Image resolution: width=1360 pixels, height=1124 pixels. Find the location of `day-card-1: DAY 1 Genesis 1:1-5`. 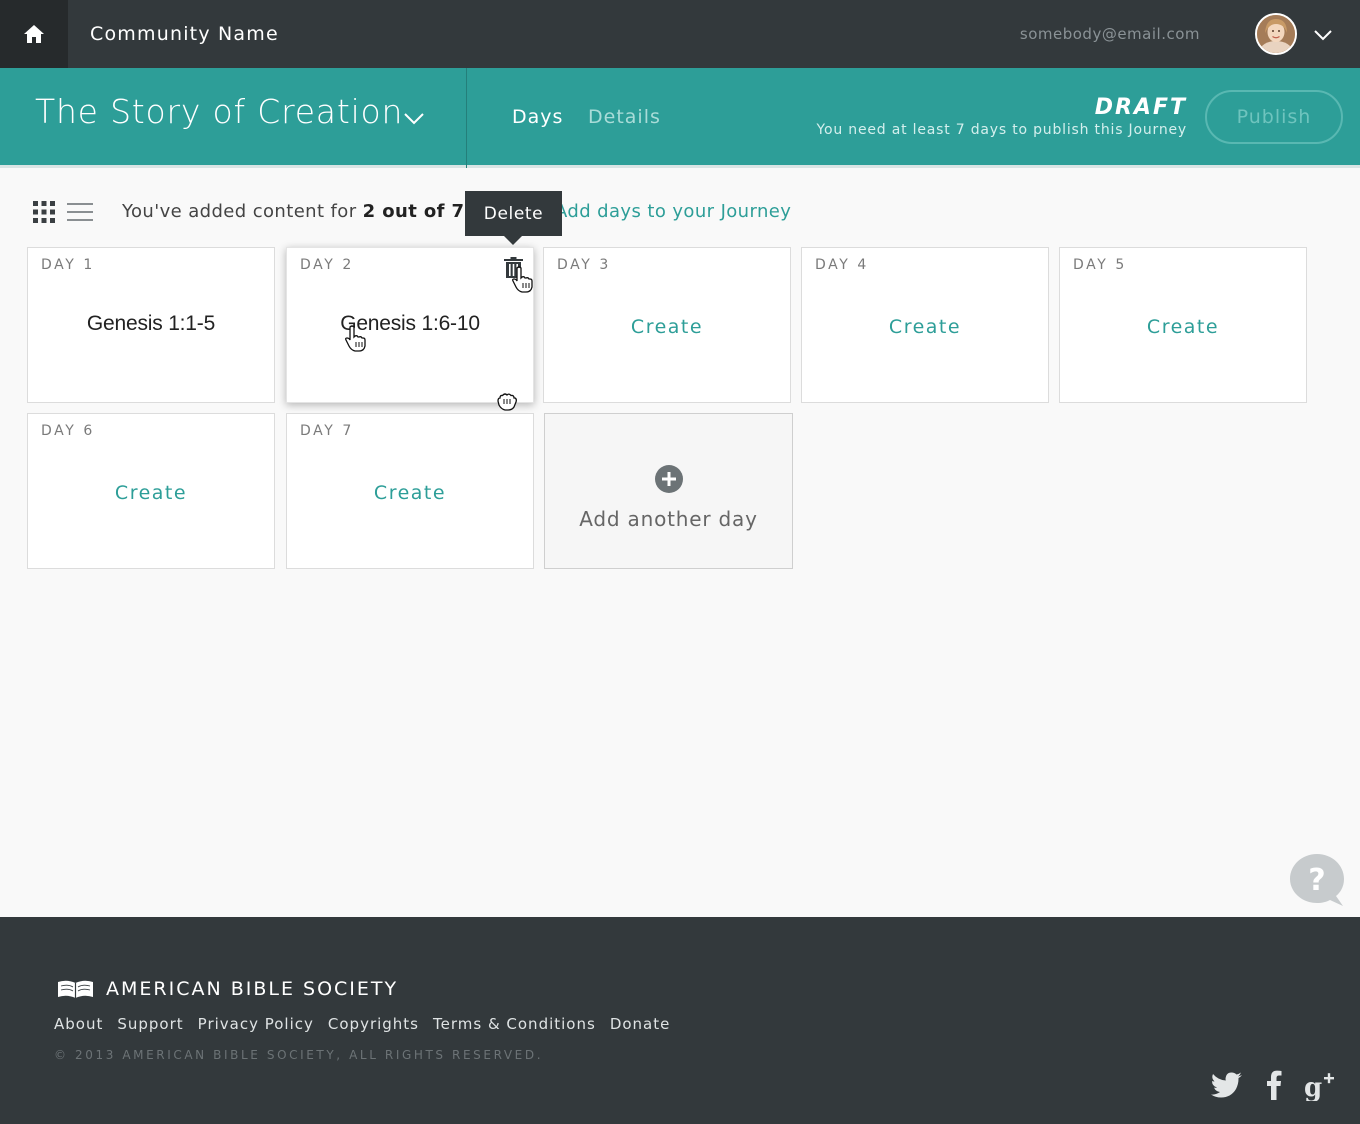

day-card-1: DAY 1 Genesis 1:1-5 is located at coordinates (151, 325).